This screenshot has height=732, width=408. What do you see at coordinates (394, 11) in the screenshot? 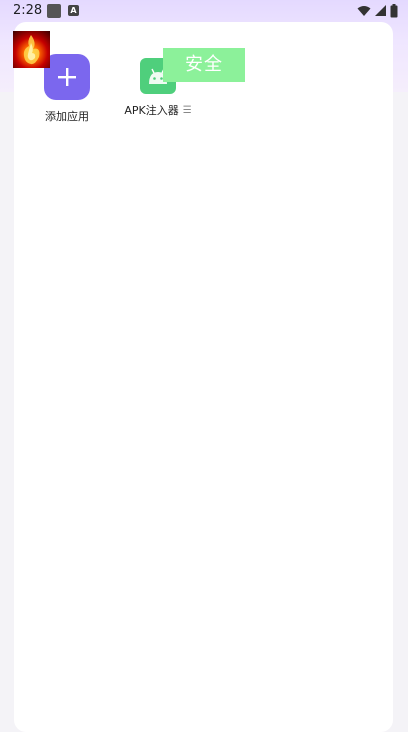
I see `battery-icon` at bounding box center [394, 11].